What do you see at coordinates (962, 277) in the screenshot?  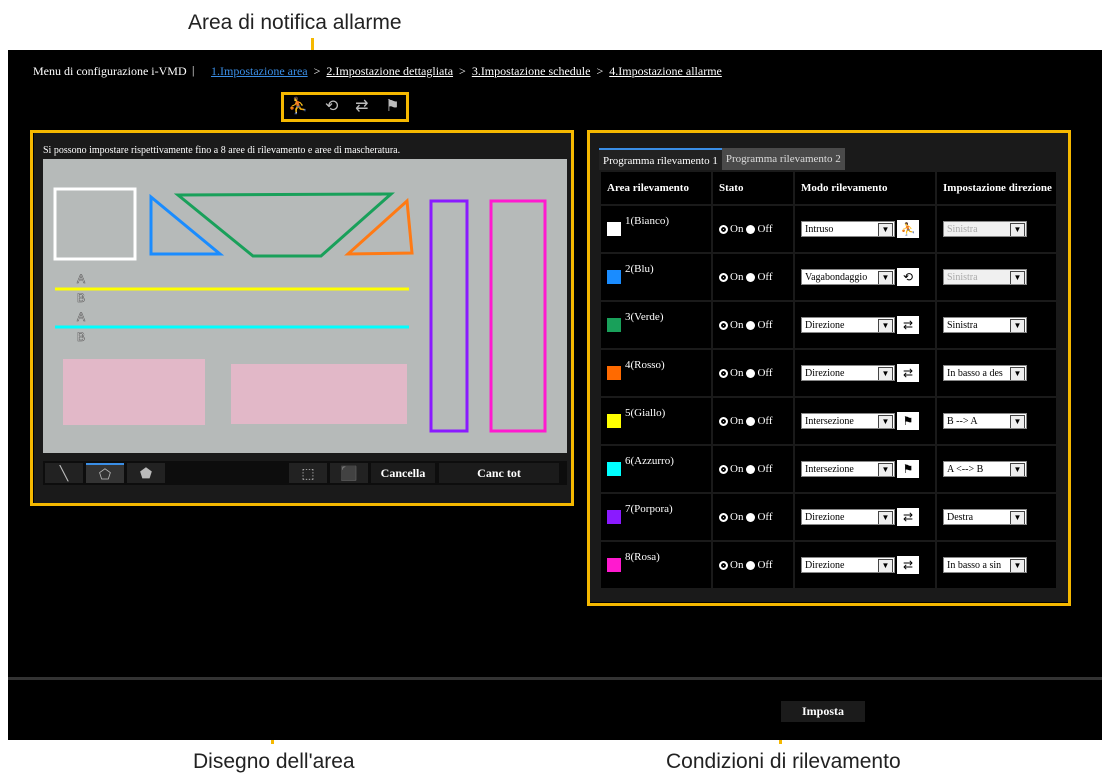 I see `direction-select-value: Sinistra` at bounding box center [962, 277].